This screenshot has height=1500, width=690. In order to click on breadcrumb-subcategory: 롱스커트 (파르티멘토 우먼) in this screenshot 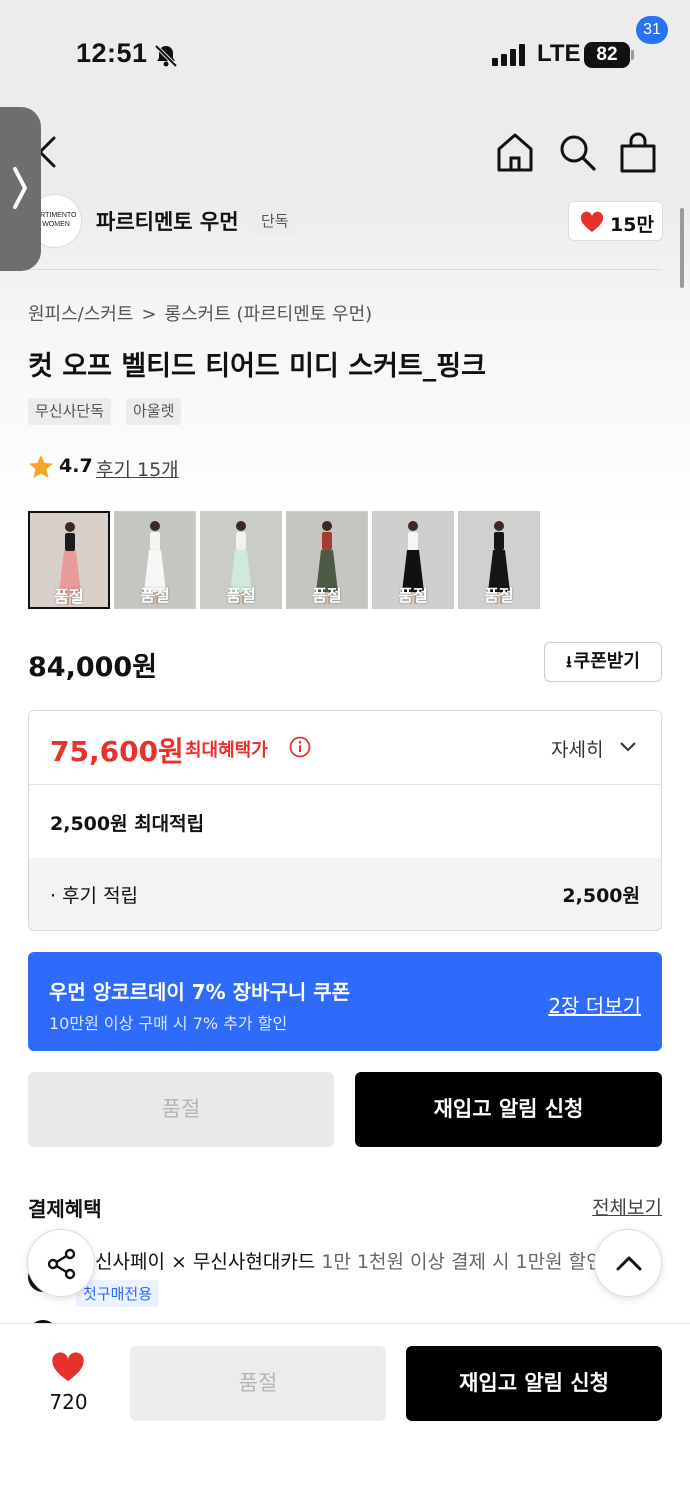, I will do `click(269, 314)`.